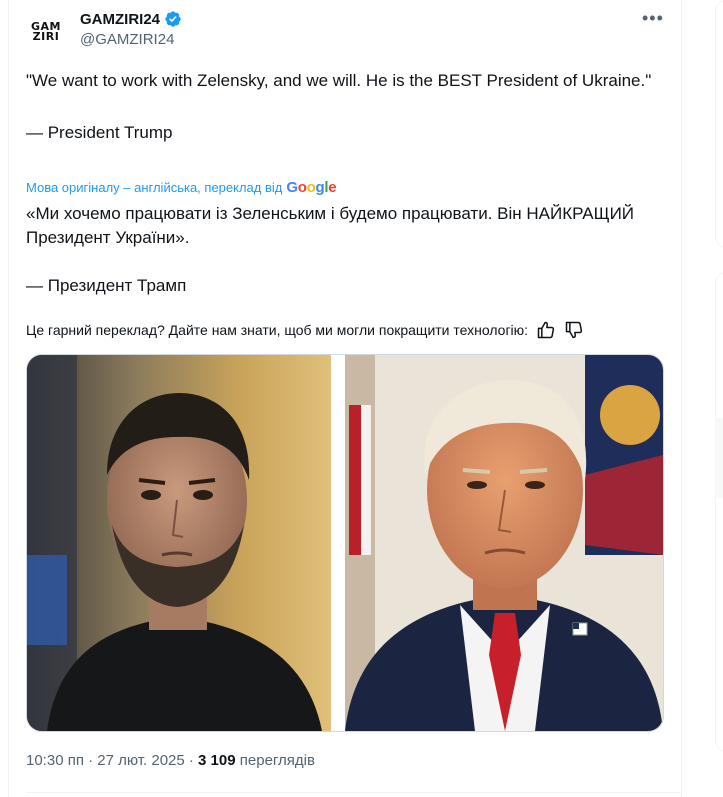 This screenshot has height=797, width=723. I want to click on sidebar-shade, so click(719, 458).